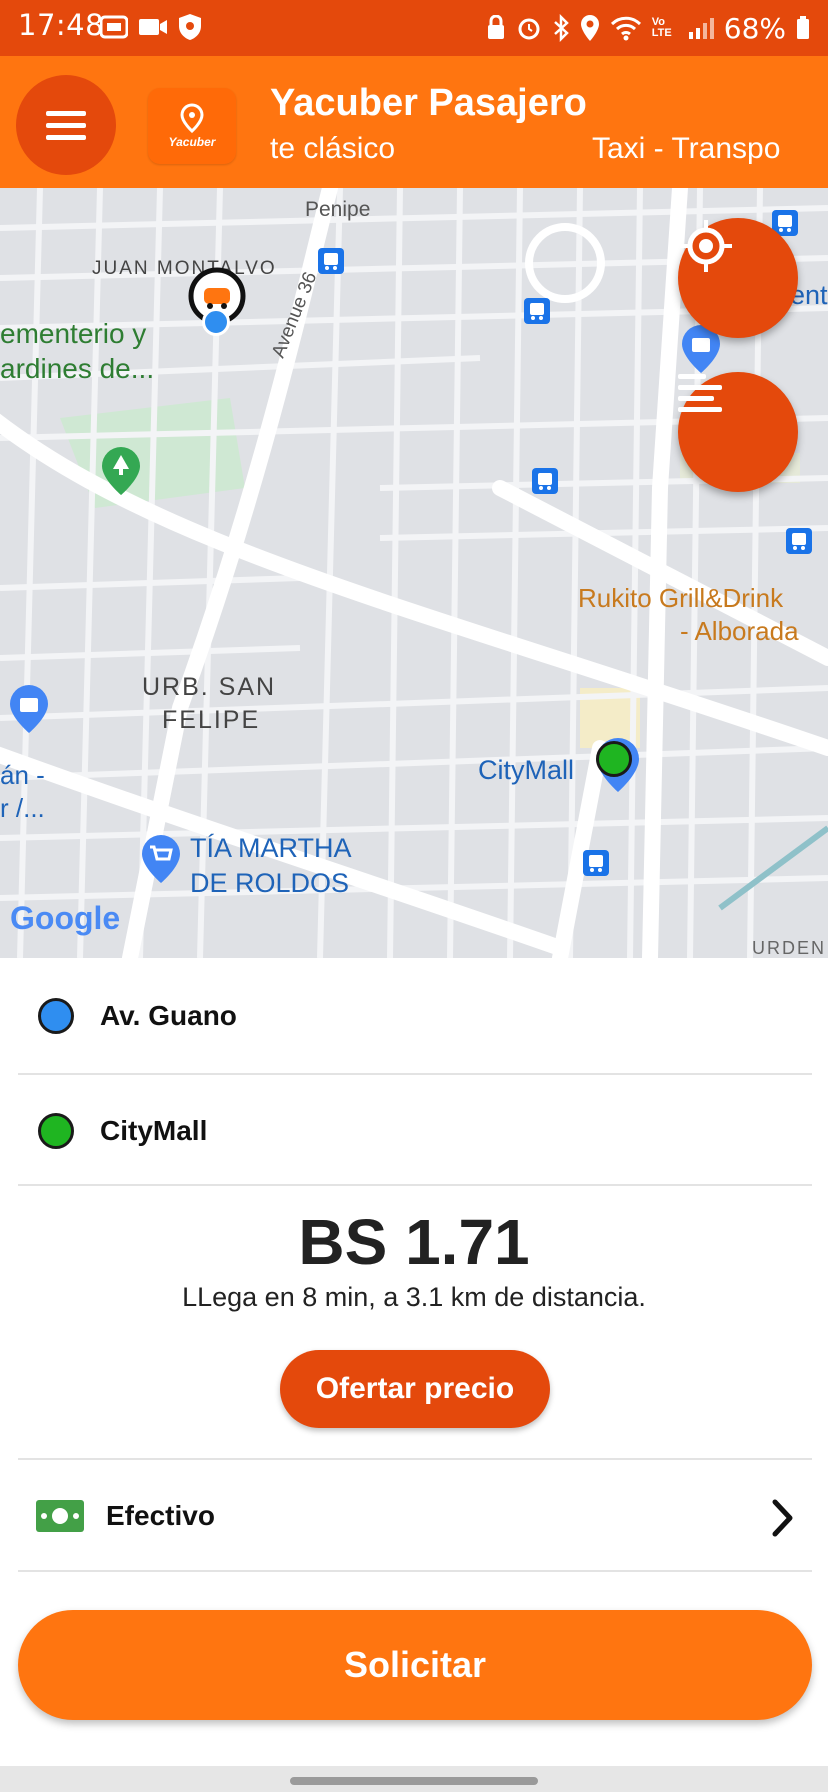 The height and width of the screenshot is (1792, 828). What do you see at coordinates (61, 25) in the screenshot?
I see `status-time: 17:48` at bounding box center [61, 25].